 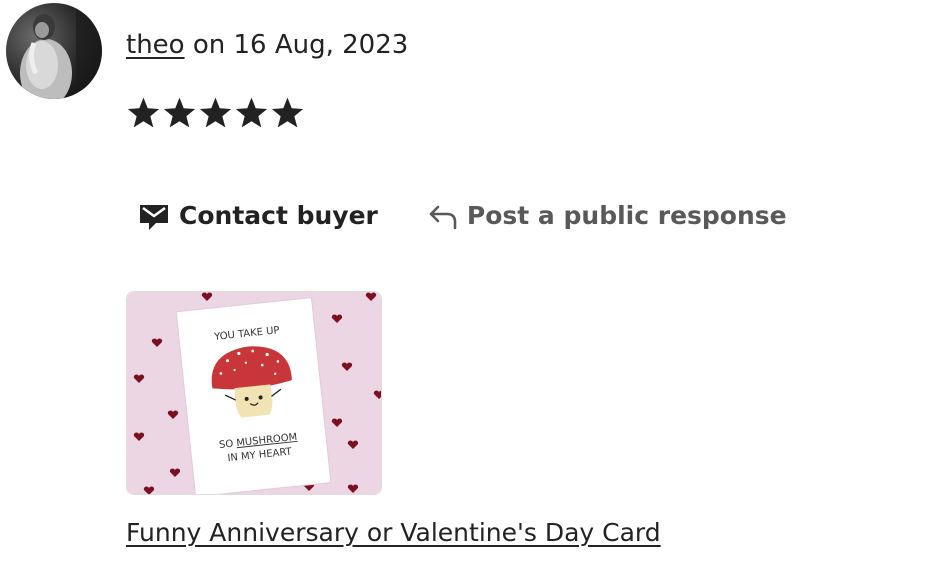 I want to click on reviewer-avatar, so click(x=54, y=51).